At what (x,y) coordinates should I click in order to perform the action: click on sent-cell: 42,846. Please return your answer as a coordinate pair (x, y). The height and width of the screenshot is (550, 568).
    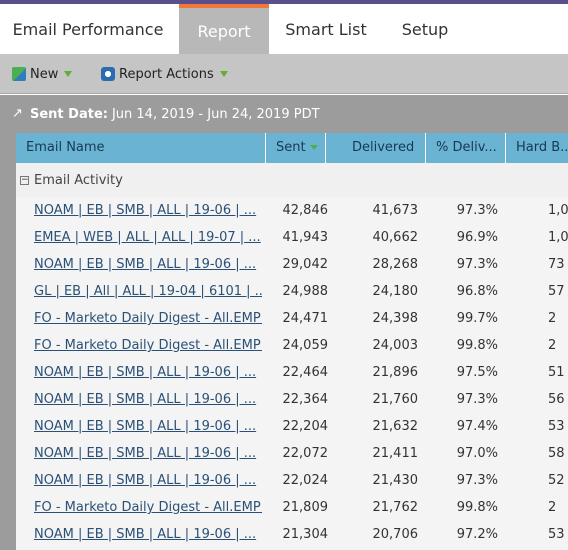
    Looking at the image, I should click on (305, 210).